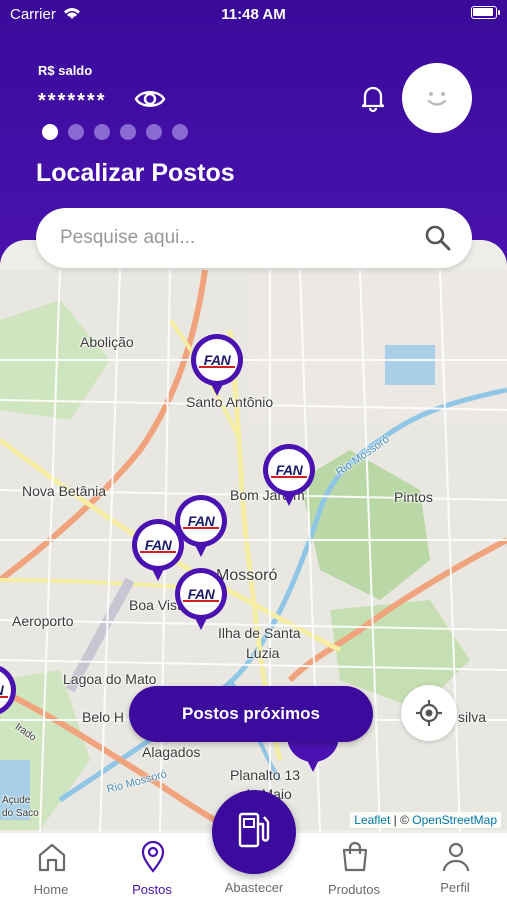 This screenshot has width=507, height=900. What do you see at coordinates (171, 752) in the screenshot?
I see `map-label: Alagados` at bounding box center [171, 752].